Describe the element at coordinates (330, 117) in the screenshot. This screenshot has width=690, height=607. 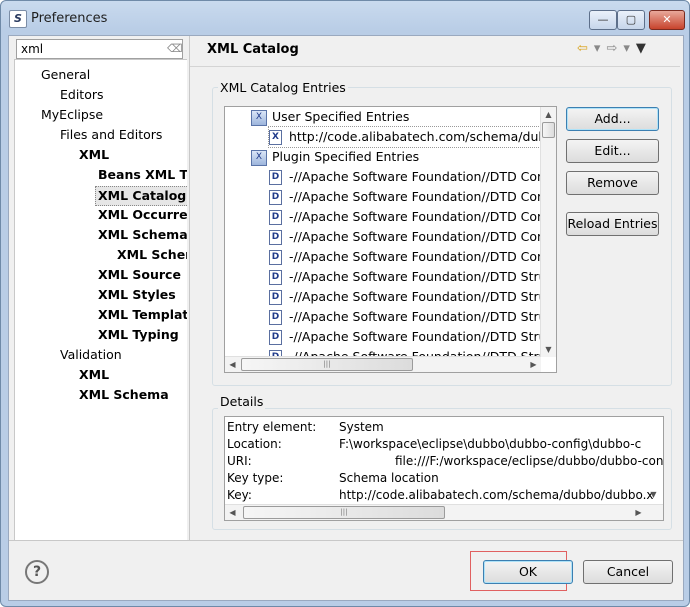
I see `tree-node-user-specified: X User Specified Entries` at that location.